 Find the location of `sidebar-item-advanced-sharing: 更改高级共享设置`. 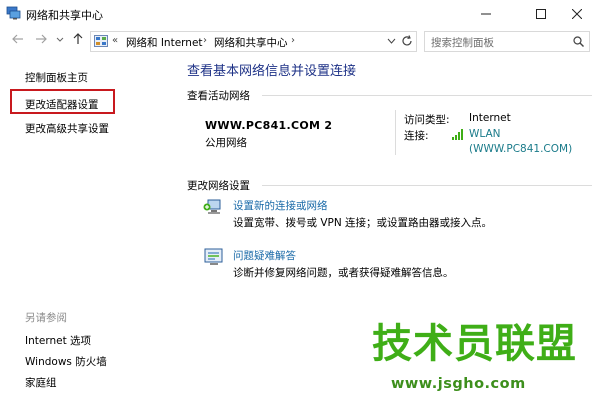

sidebar-item-advanced-sharing: 更改高级共享设置 is located at coordinates (67, 128).